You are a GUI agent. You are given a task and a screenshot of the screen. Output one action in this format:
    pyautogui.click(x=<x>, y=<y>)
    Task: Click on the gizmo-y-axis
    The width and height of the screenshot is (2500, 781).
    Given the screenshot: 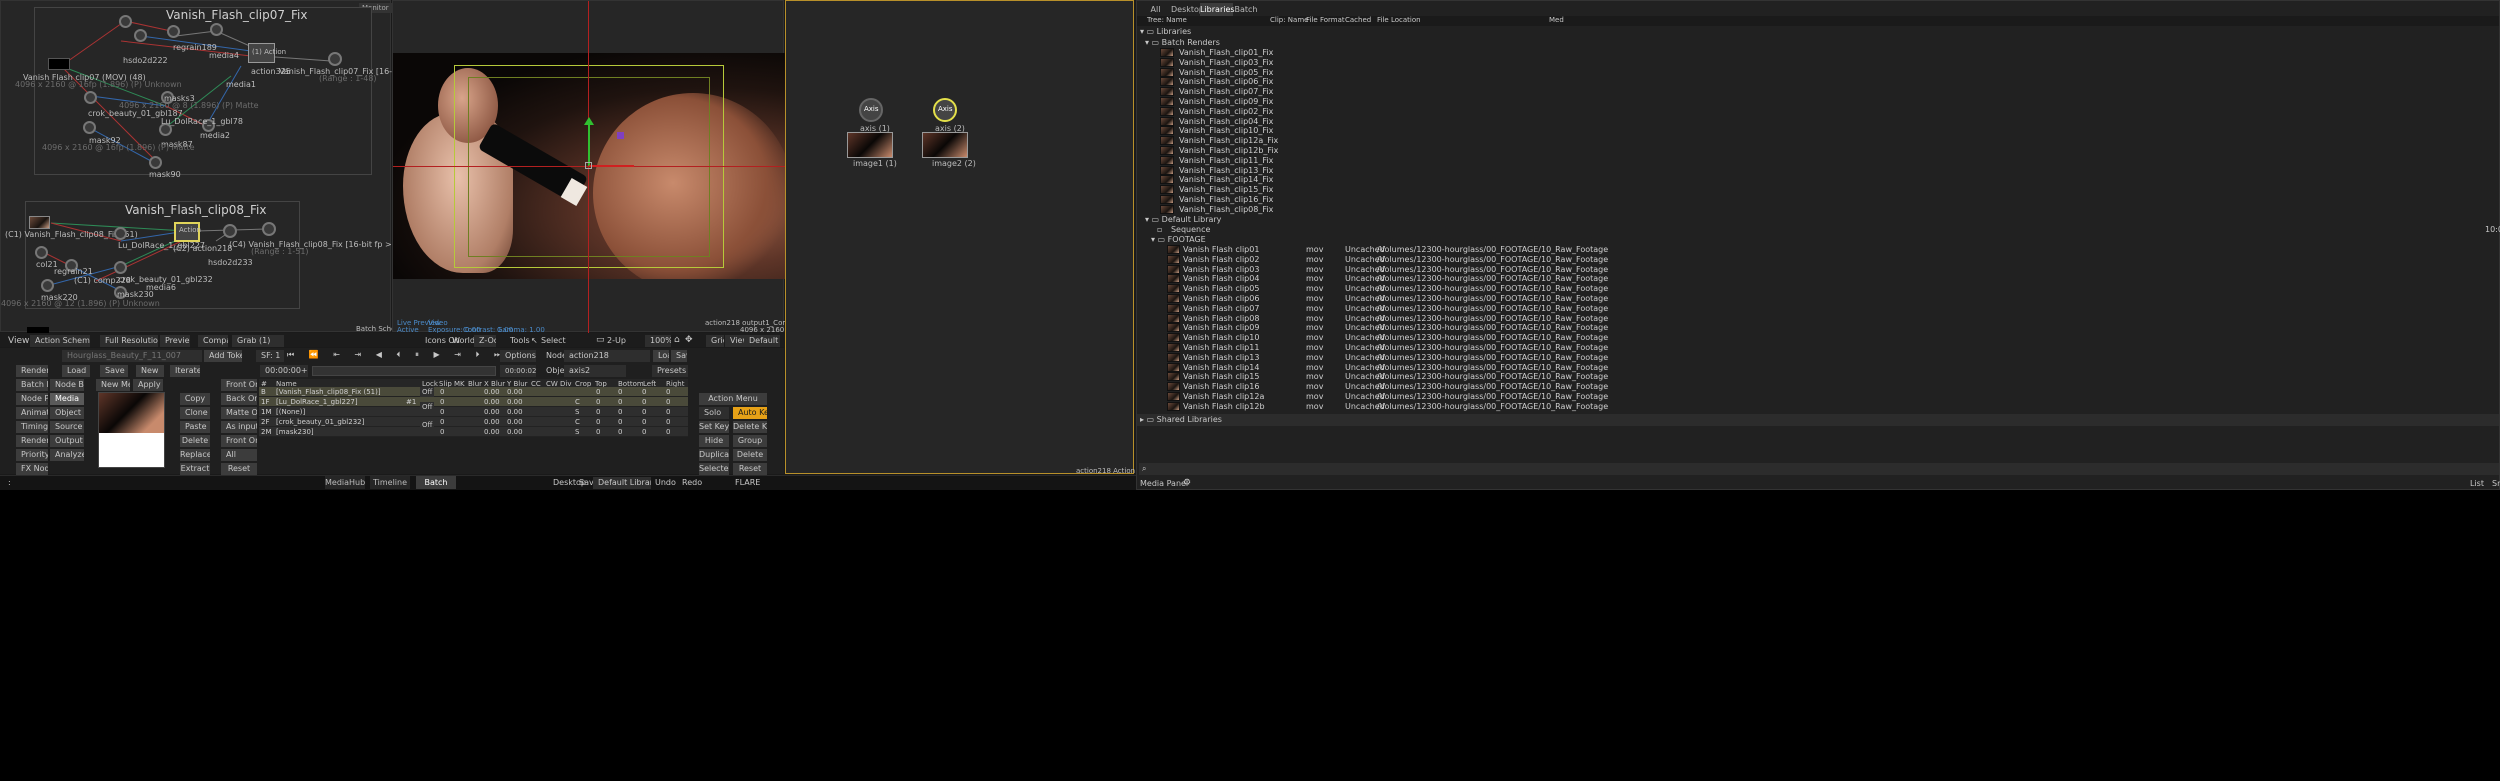 What is the action you would take?
    pyautogui.click(x=589, y=143)
    